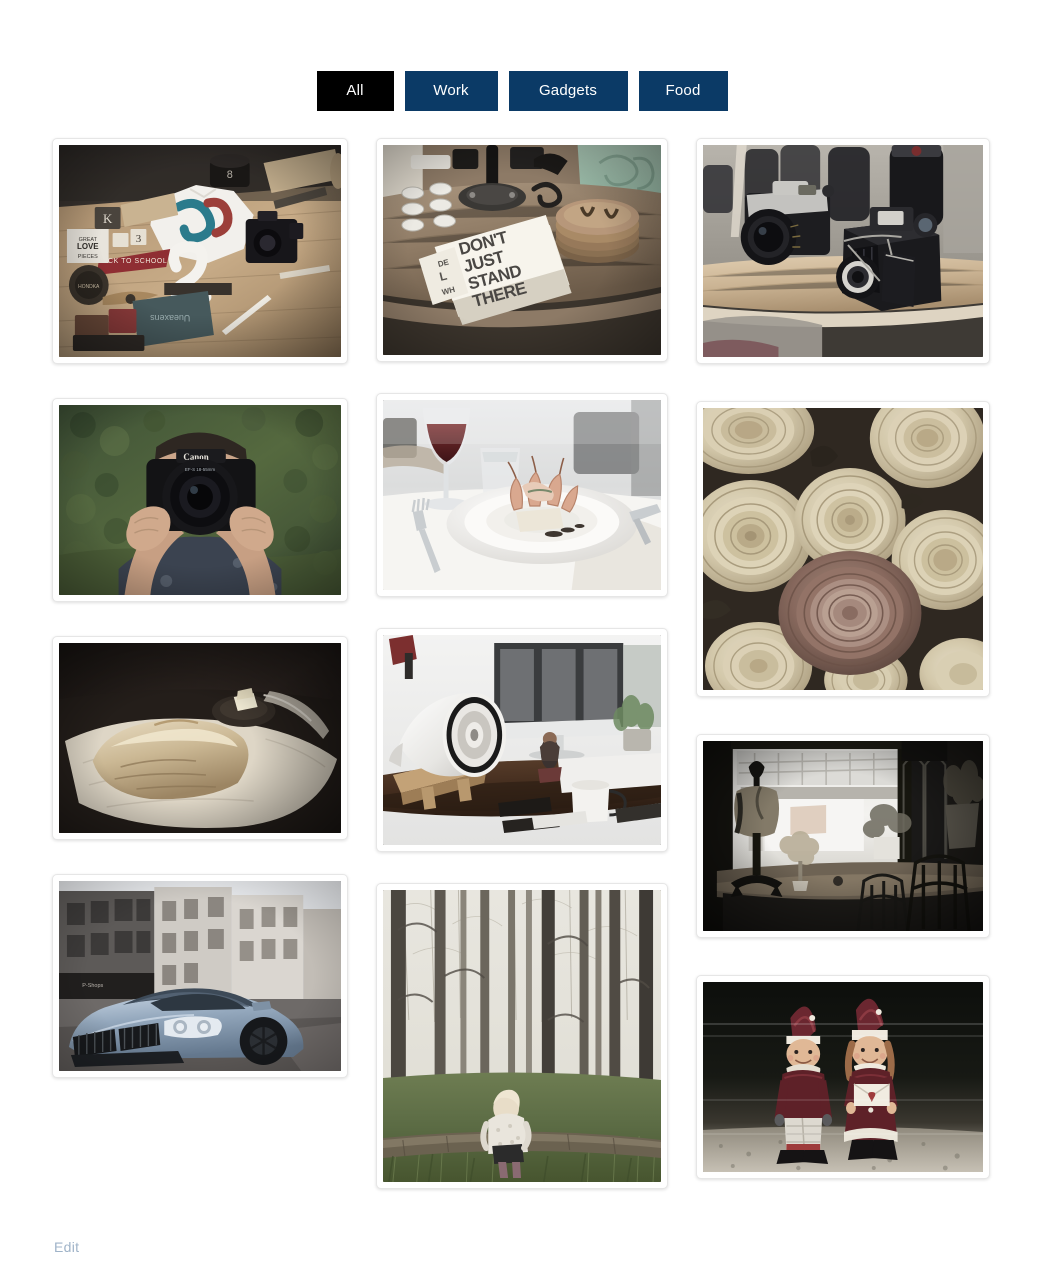 This screenshot has width=1044, height=1281. I want to click on bmw-street-image: P-Shops, so click(200, 976).